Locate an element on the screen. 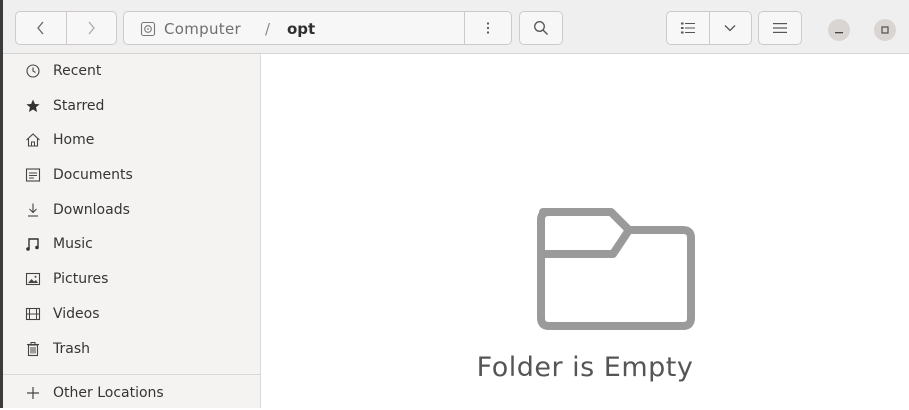 The image size is (909, 410). maximize-button is located at coordinates (885, 30).